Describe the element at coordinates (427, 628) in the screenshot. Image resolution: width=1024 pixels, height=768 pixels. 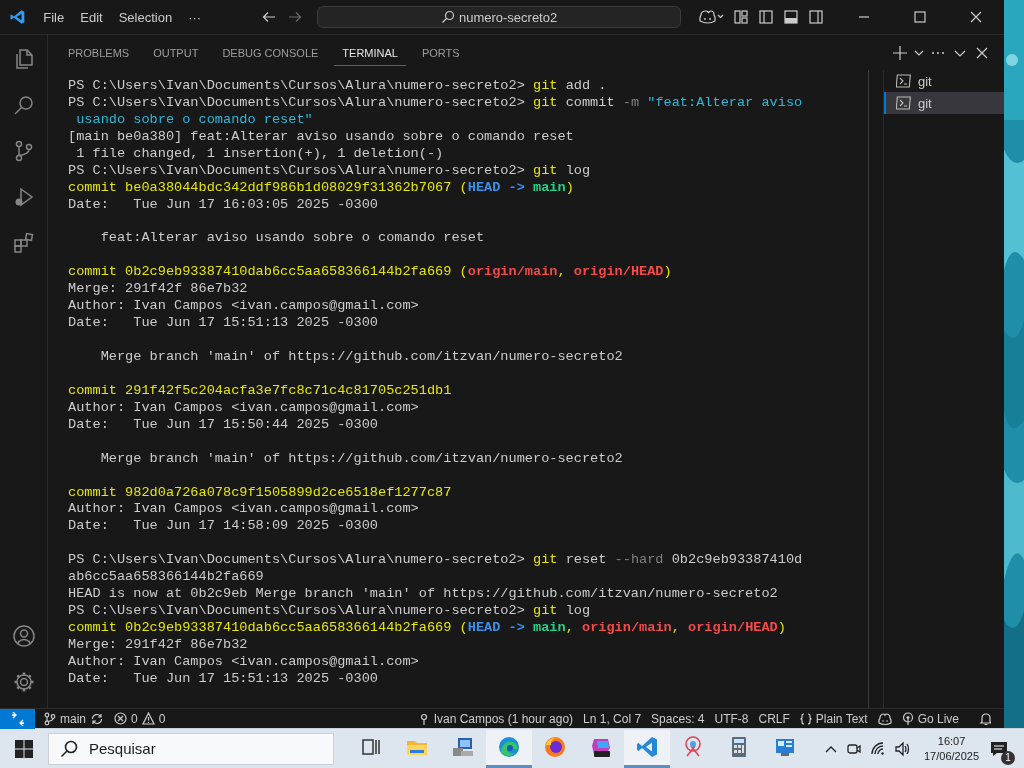
I see `terminal-line: commit 0b2c9eb93387410dab6cc5aa658366144b2fa669 (HEAD -> main, origin/main, origin/HEAD)` at that location.